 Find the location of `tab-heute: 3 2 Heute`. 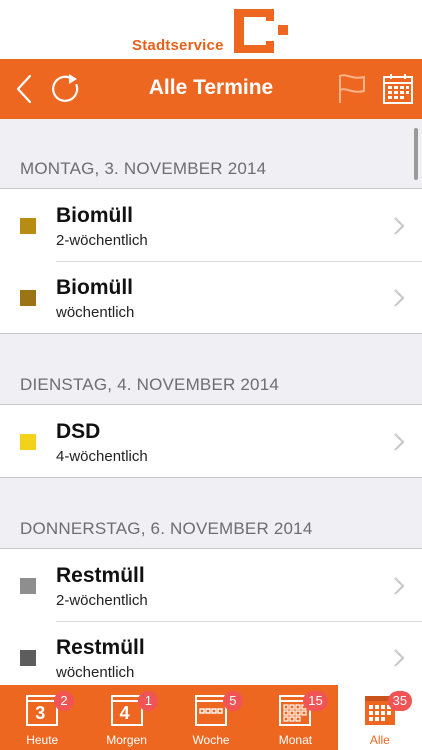

tab-heute: 3 2 Heute is located at coordinates (42, 717).